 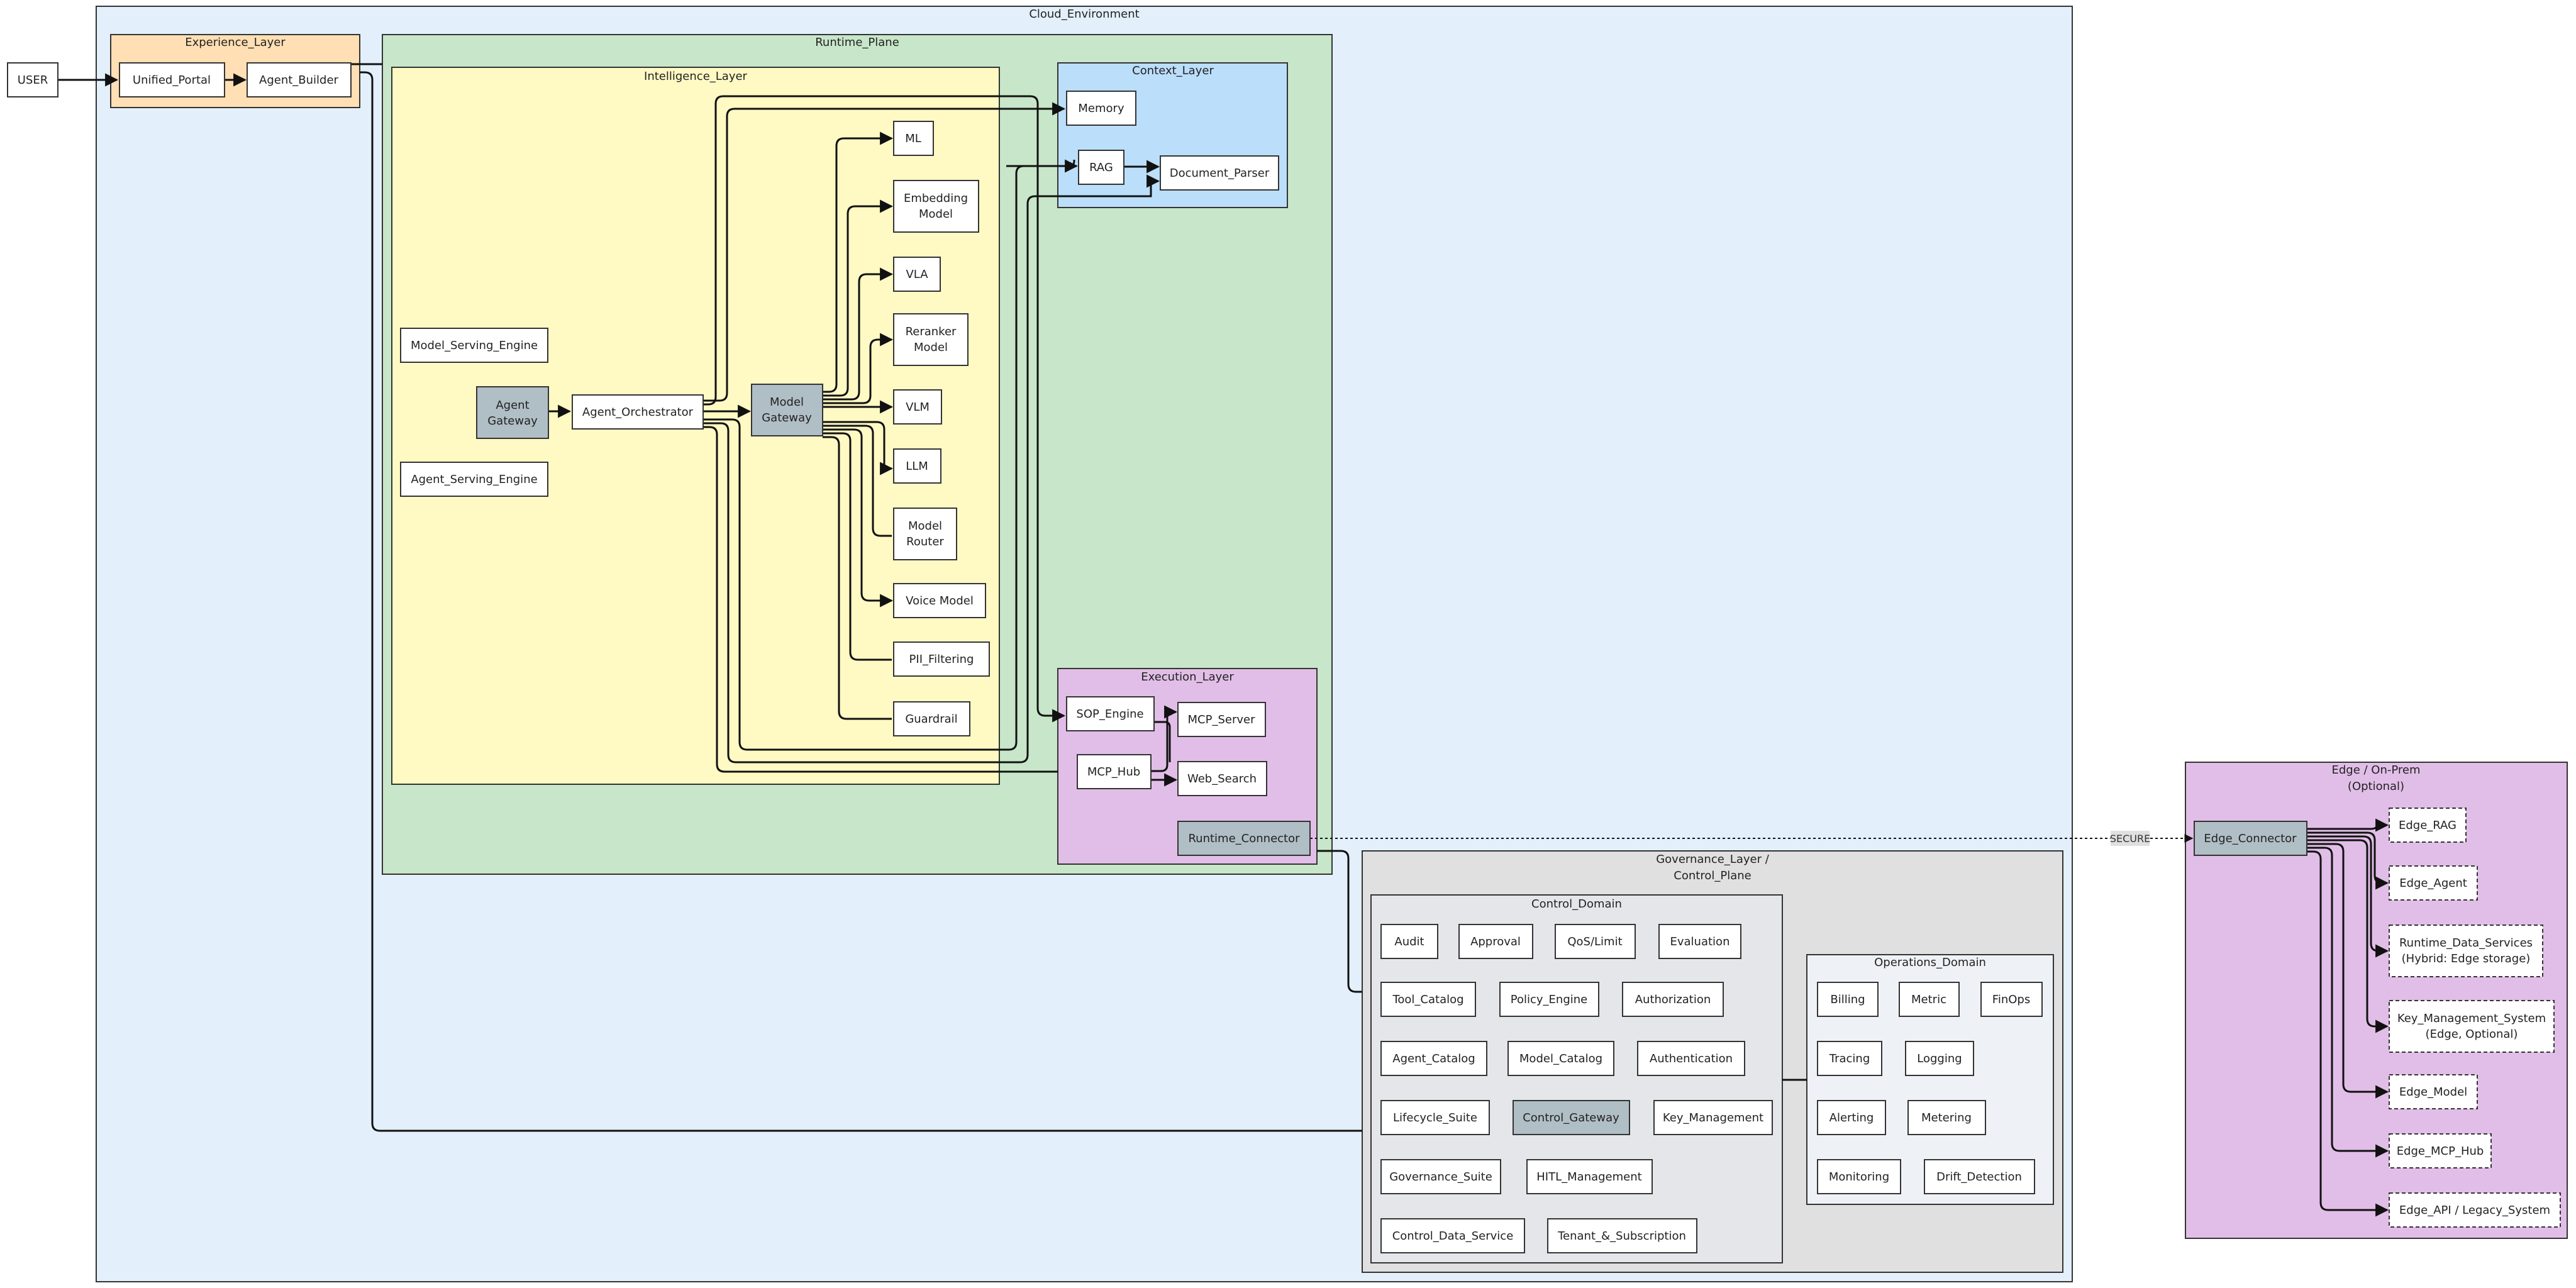 I want to click on svg-text: Monitoring, so click(x=1859, y=1177).